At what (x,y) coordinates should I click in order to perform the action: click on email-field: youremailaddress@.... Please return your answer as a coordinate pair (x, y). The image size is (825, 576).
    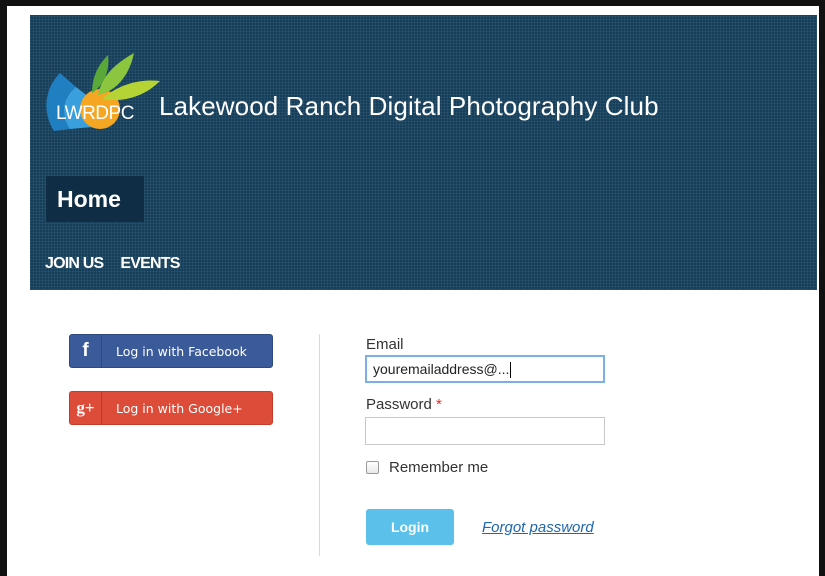
    Looking at the image, I should click on (485, 369).